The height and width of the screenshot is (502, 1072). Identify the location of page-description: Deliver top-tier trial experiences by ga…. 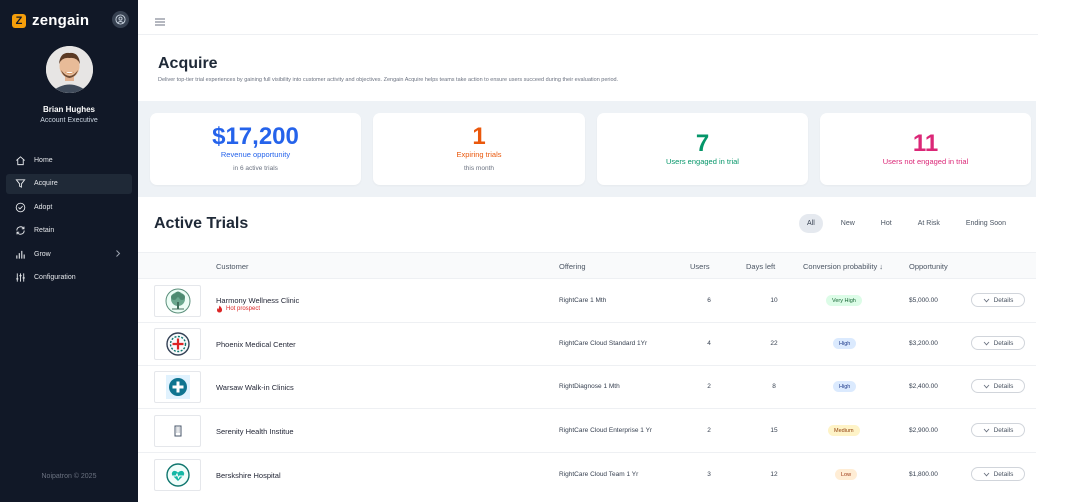
(388, 80).